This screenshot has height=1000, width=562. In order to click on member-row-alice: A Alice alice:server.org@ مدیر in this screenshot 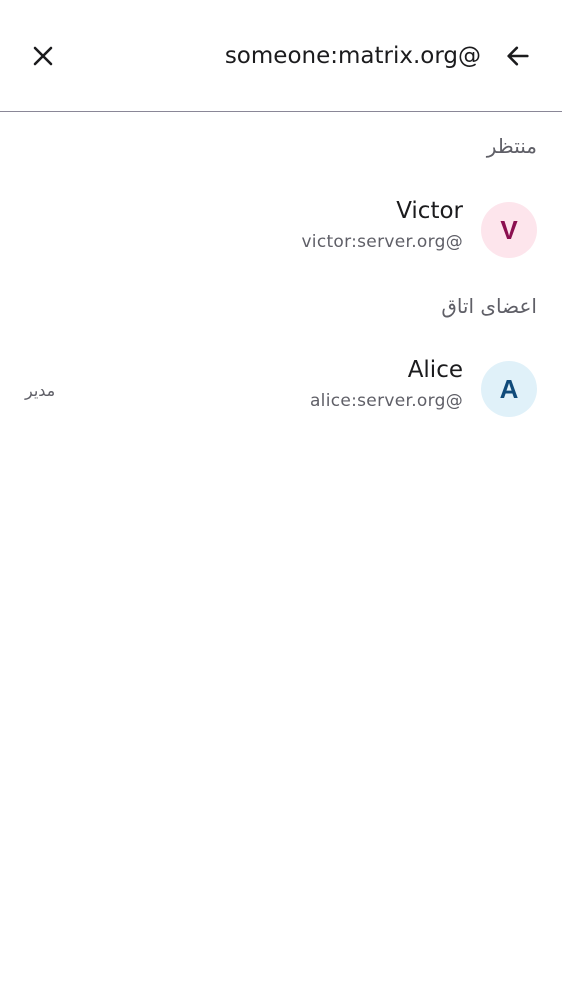, I will do `click(281, 389)`.